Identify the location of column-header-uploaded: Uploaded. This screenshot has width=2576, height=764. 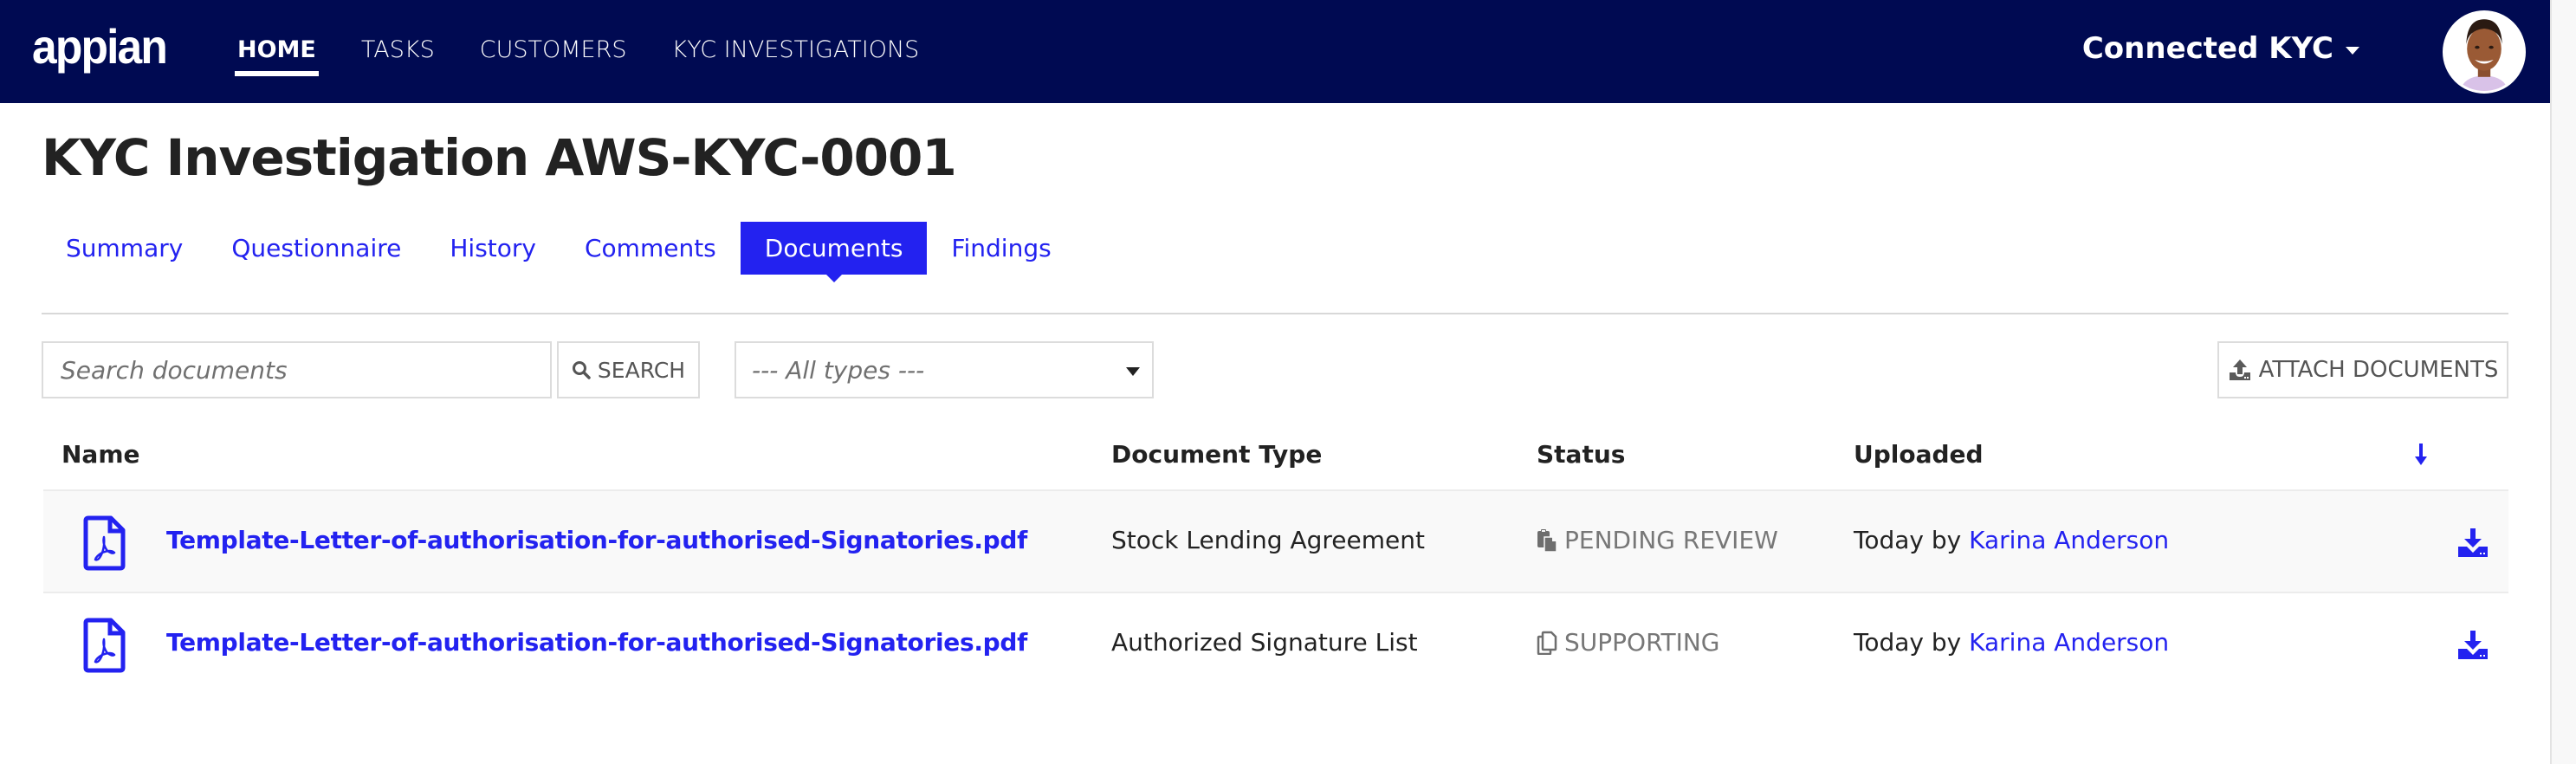
(1919, 454).